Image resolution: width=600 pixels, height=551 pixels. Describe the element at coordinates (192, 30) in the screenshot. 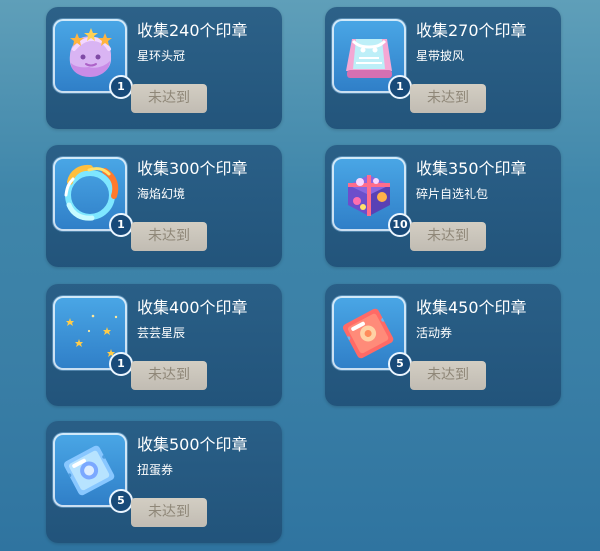

I see `reward-title: 收集240个印章` at that location.